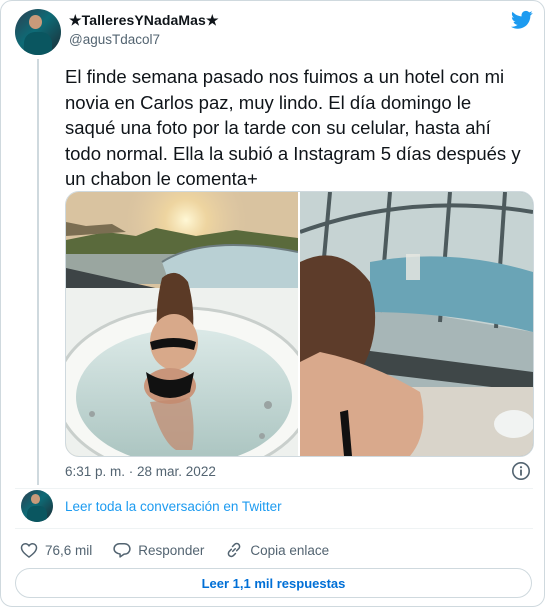 The image size is (547, 609). What do you see at coordinates (140, 471) in the screenshot?
I see `tweet-timestamp: 6:31 p. m. · 28 mar. 2022` at bounding box center [140, 471].